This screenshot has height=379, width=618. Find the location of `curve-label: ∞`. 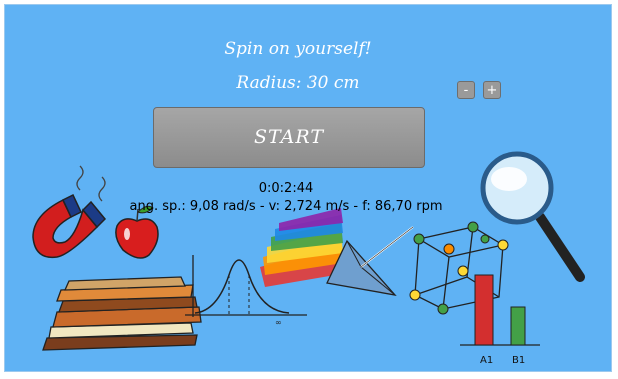

curve-label: ∞ is located at coordinates (278, 322).